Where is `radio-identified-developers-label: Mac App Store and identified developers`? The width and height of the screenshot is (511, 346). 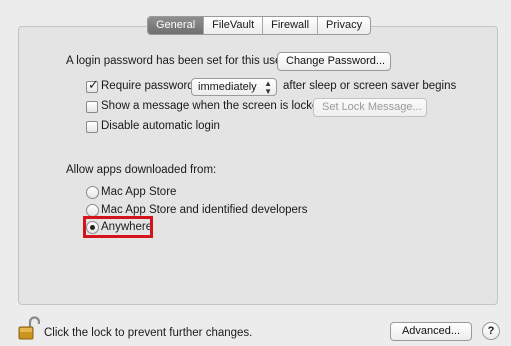
radio-identified-developers-label: Mac App Store and identified developers is located at coordinates (204, 210).